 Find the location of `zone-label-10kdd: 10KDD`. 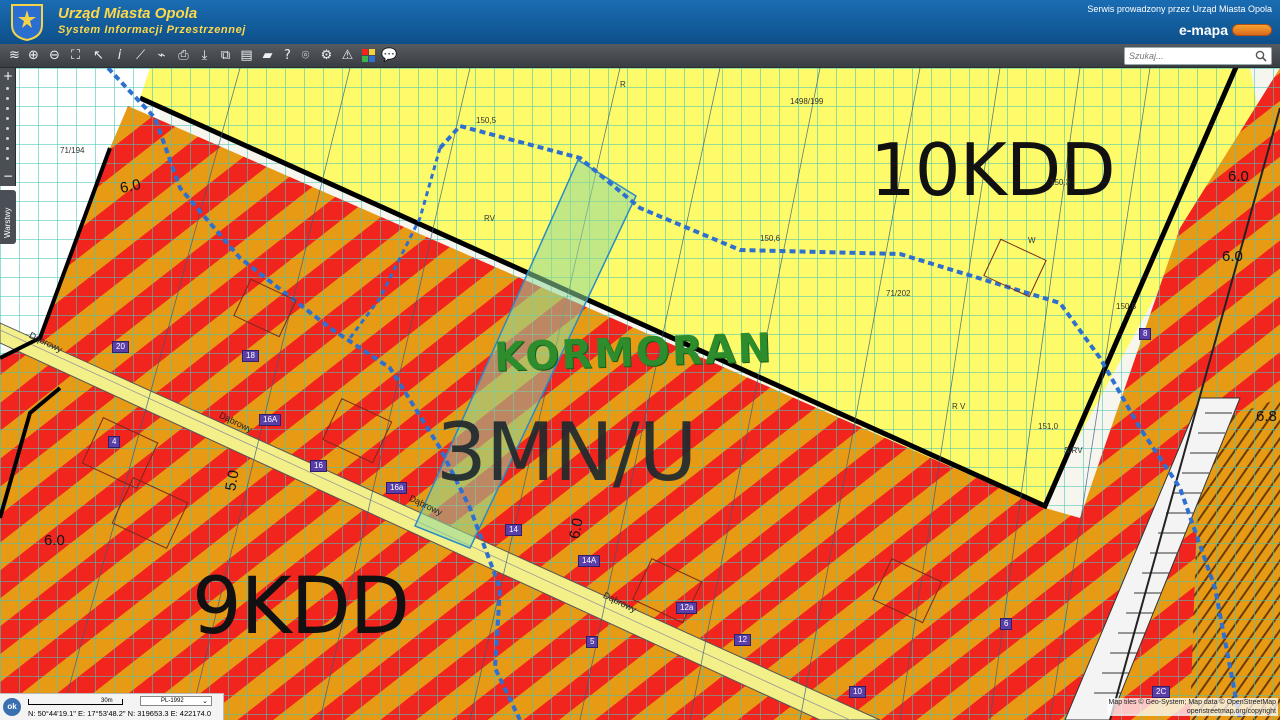

zone-label-10kdd: 10KDD is located at coordinates (993, 170).